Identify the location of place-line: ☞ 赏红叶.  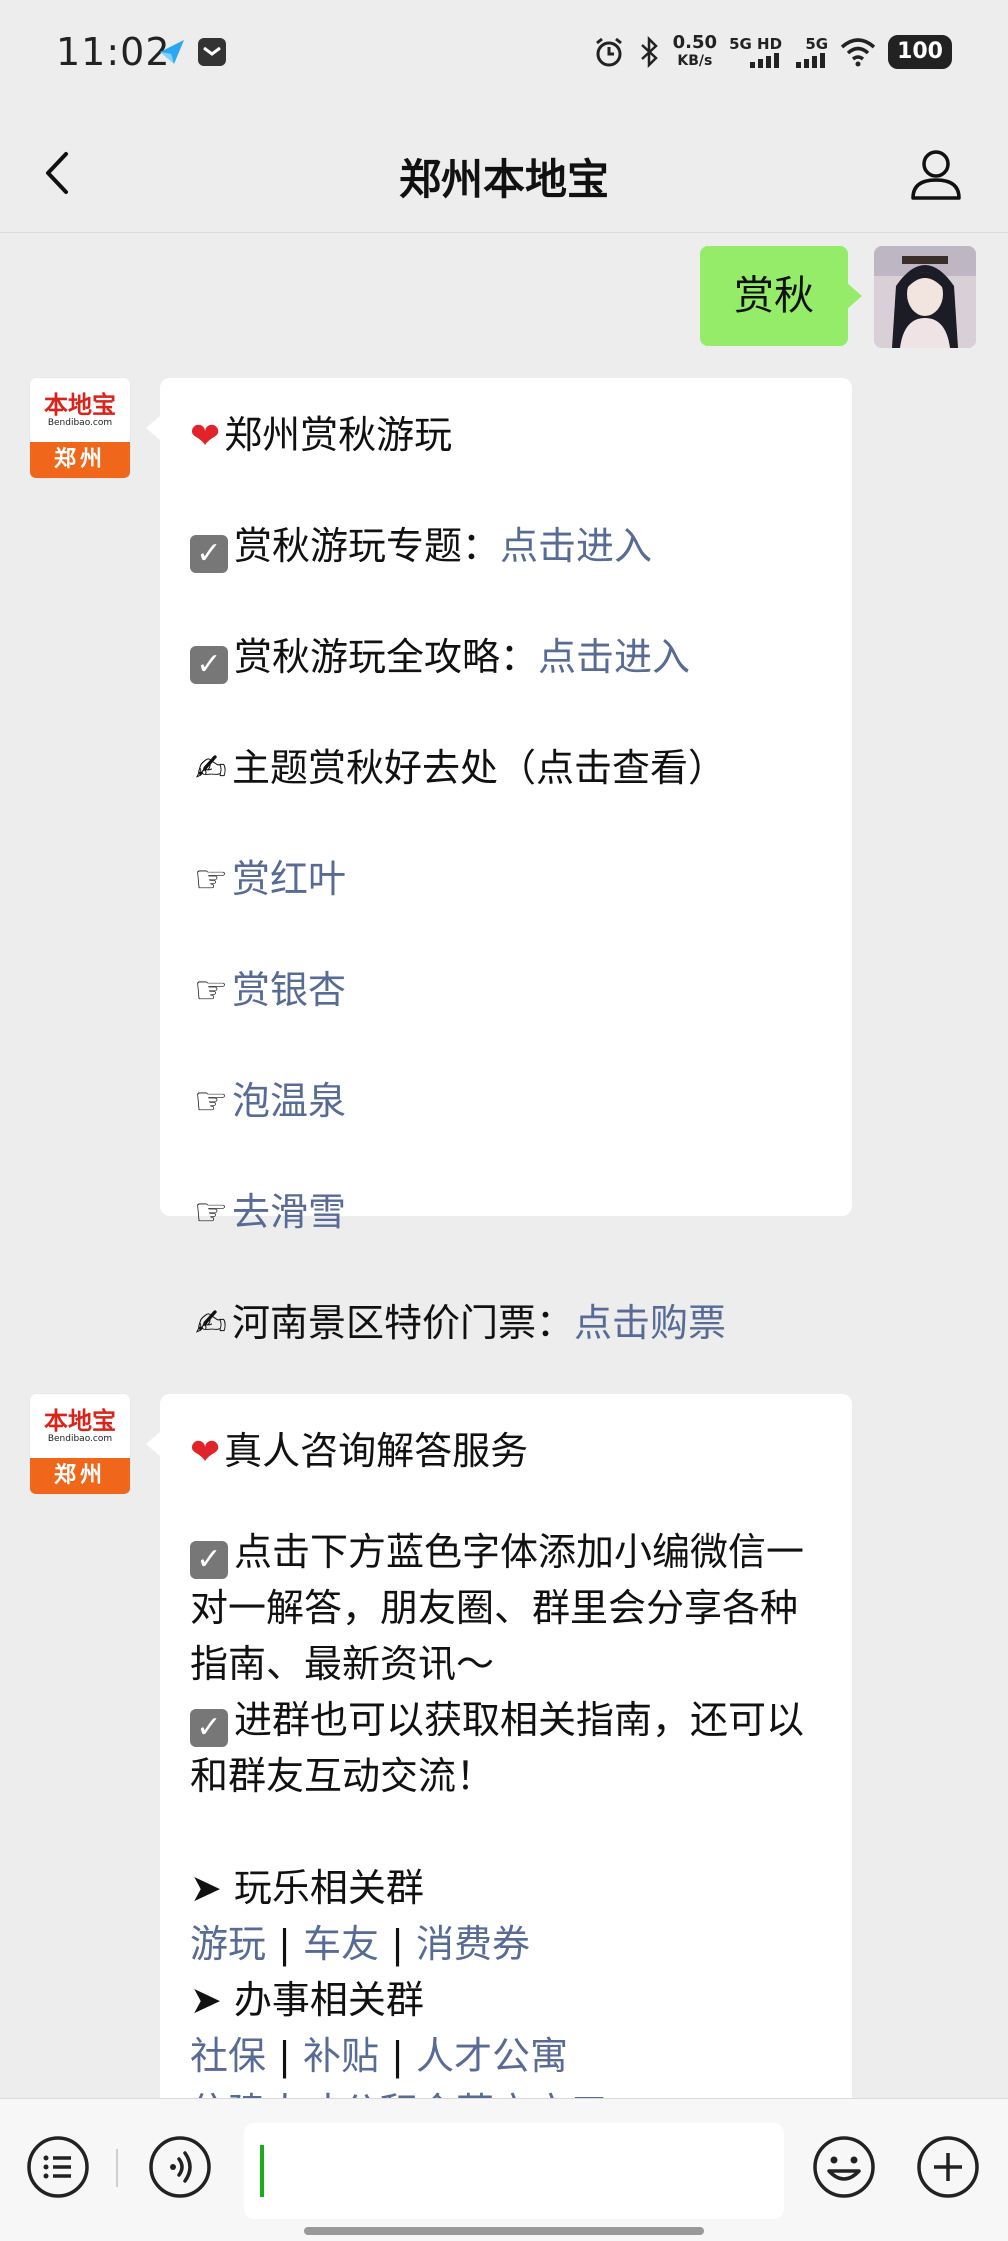
(506, 899).